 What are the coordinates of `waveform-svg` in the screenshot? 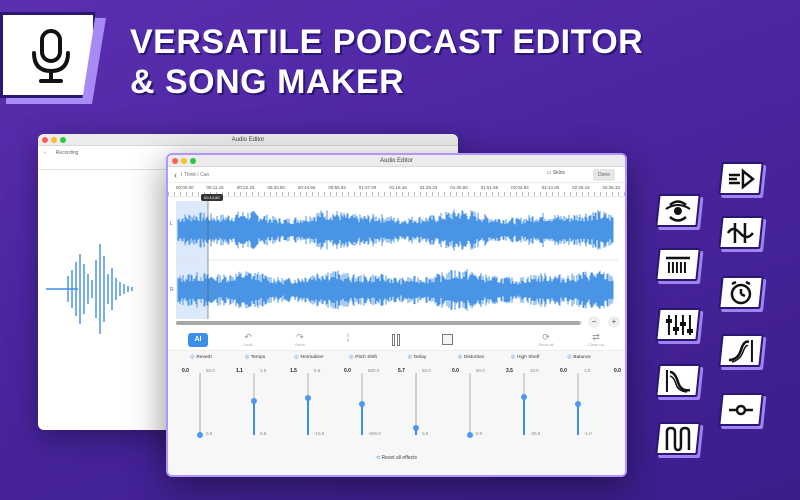 It's located at (396, 260).